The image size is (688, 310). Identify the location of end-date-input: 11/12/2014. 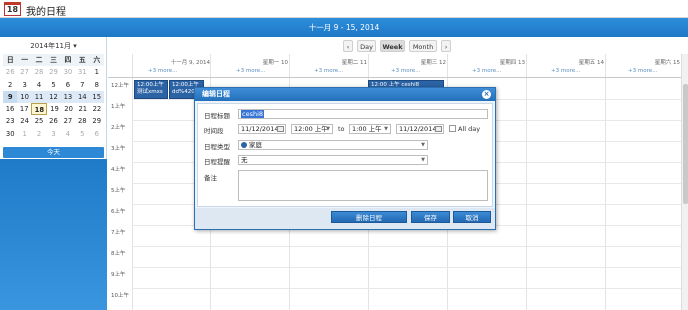
(420, 129).